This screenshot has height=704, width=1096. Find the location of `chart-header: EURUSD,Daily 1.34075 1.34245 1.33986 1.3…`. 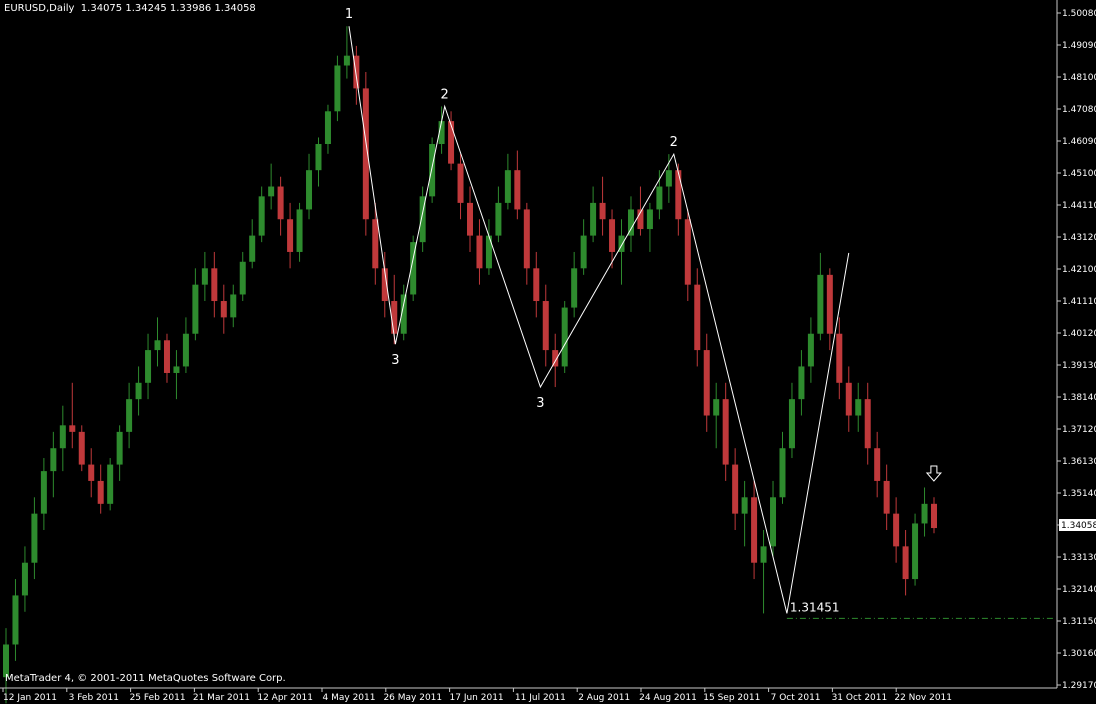

chart-header: EURUSD,Daily 1.34075 1.34245 1.33986 1.3… is located at coordinates (130, 8).